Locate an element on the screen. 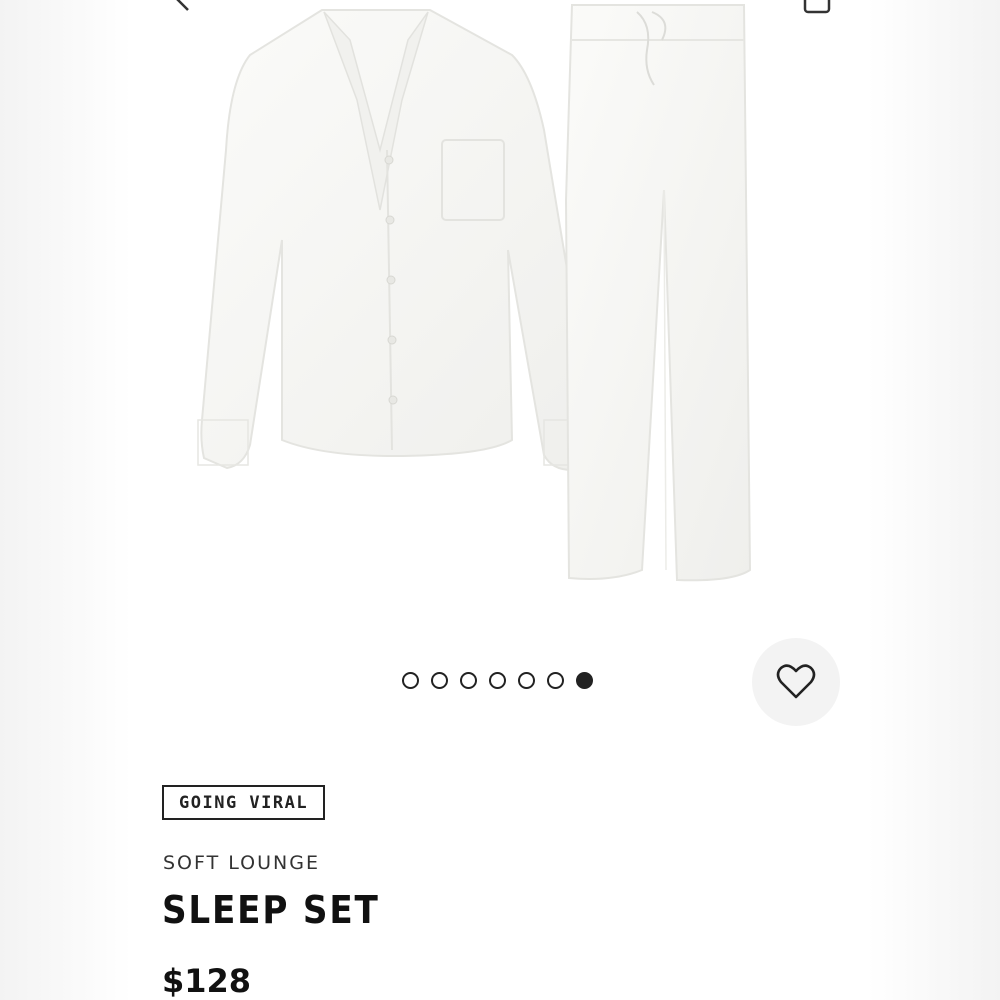 The image size is (1000, 1000). status-badge: GOING VIRAL is located at coordinates (244, 802).